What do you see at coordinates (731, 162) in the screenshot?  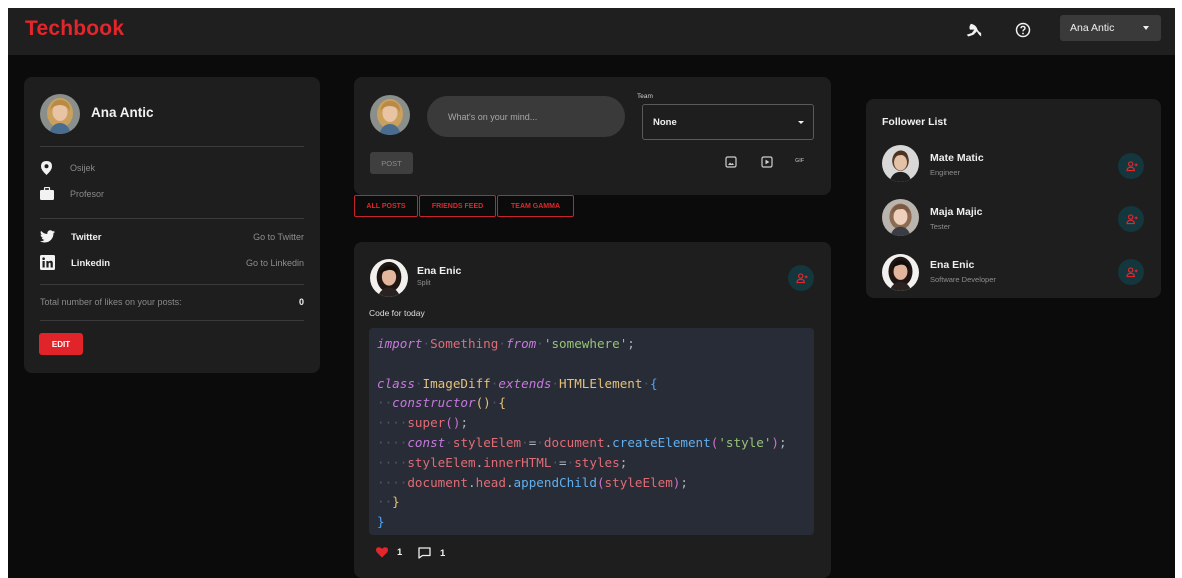 I see `image-upload-icon` at bounding box center [731, 162].